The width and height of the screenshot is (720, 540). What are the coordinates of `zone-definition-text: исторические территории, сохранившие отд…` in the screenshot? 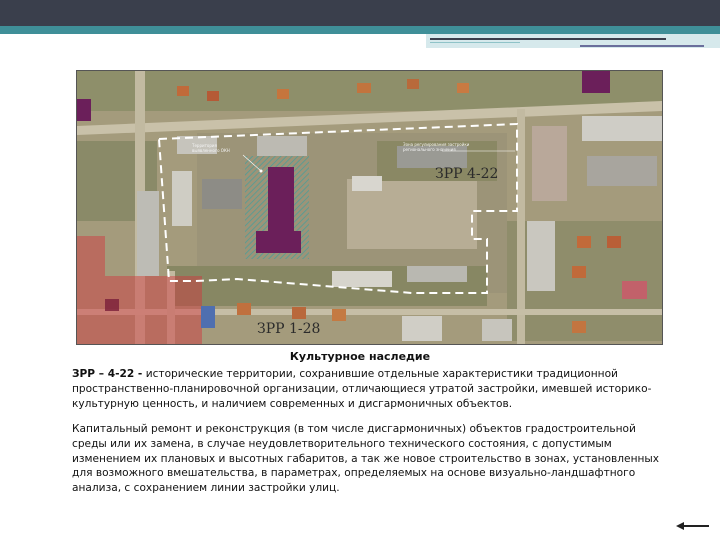 It's located at (362, 389).